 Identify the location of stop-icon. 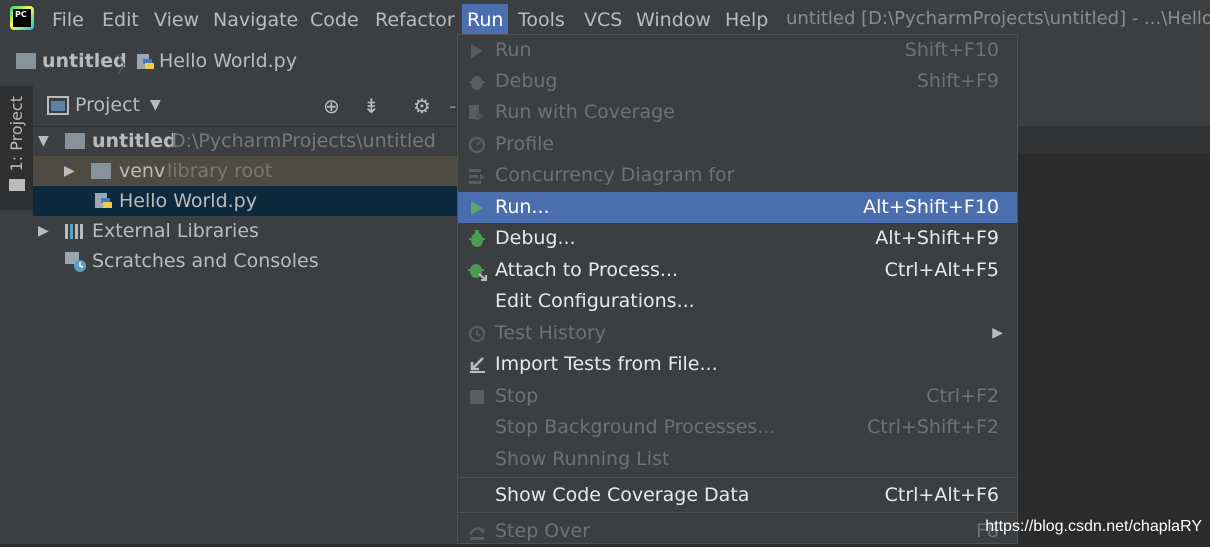
(477, 397).